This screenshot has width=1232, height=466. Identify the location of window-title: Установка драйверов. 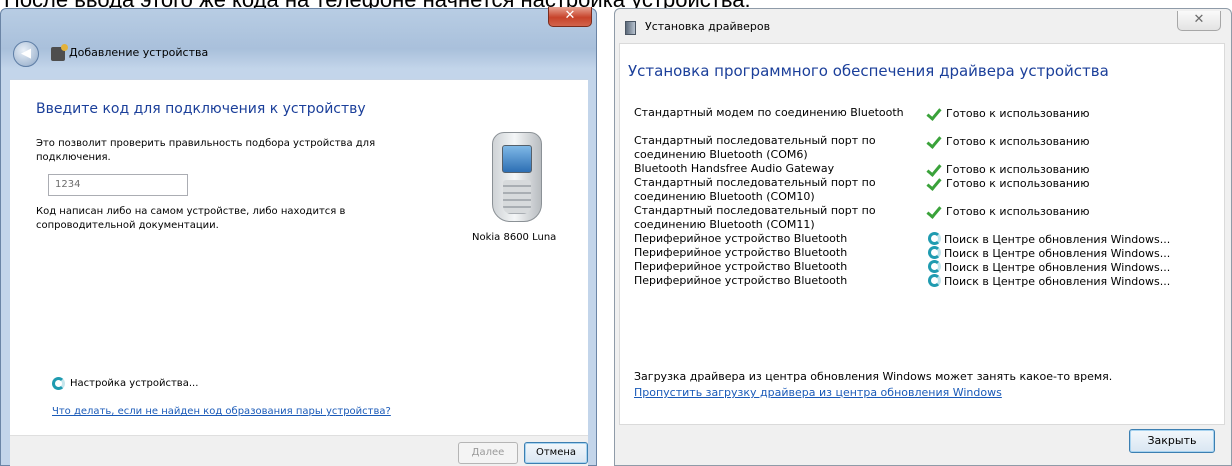
(708, 26).